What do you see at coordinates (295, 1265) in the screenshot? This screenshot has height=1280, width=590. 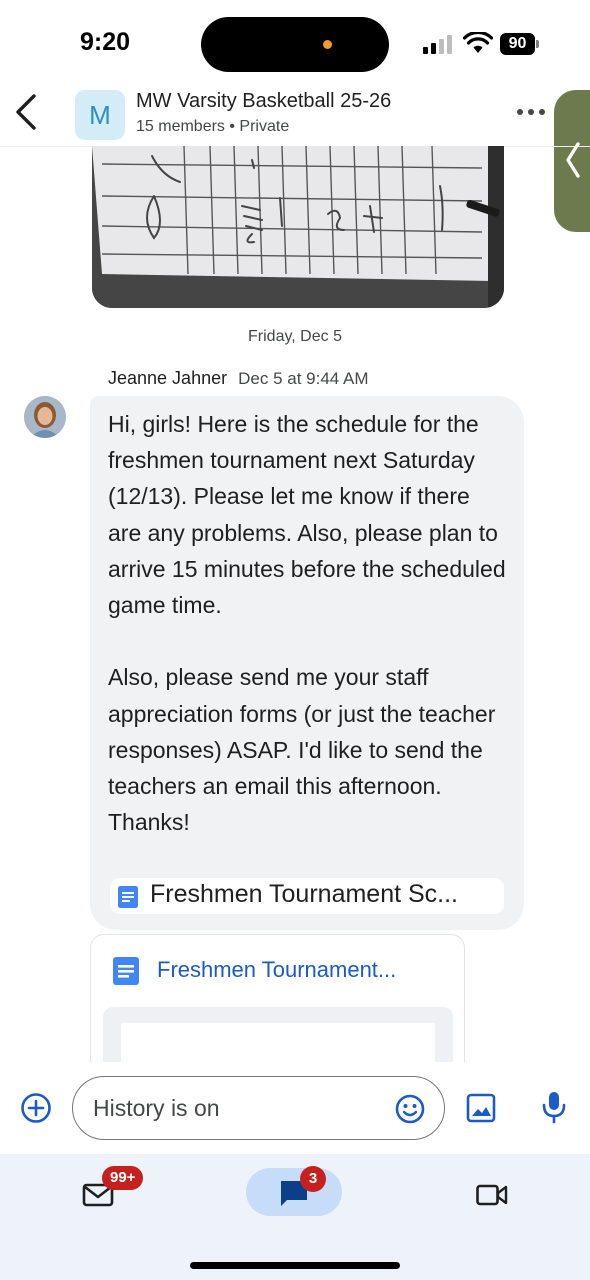 I see `home-indicator` at bounding box center [295, 1265].